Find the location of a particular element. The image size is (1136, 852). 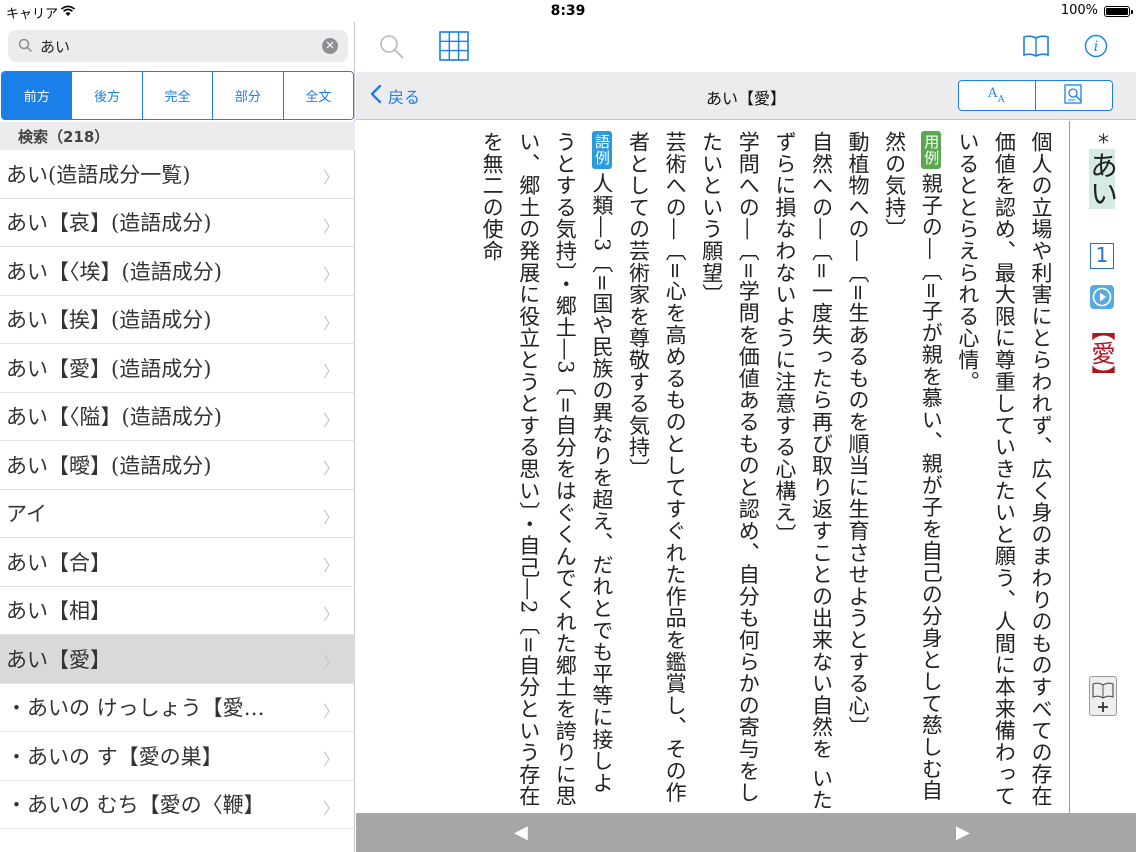

list-item: ・あいの す【愛の巣】 〉 is located at coordinates (177, 756).